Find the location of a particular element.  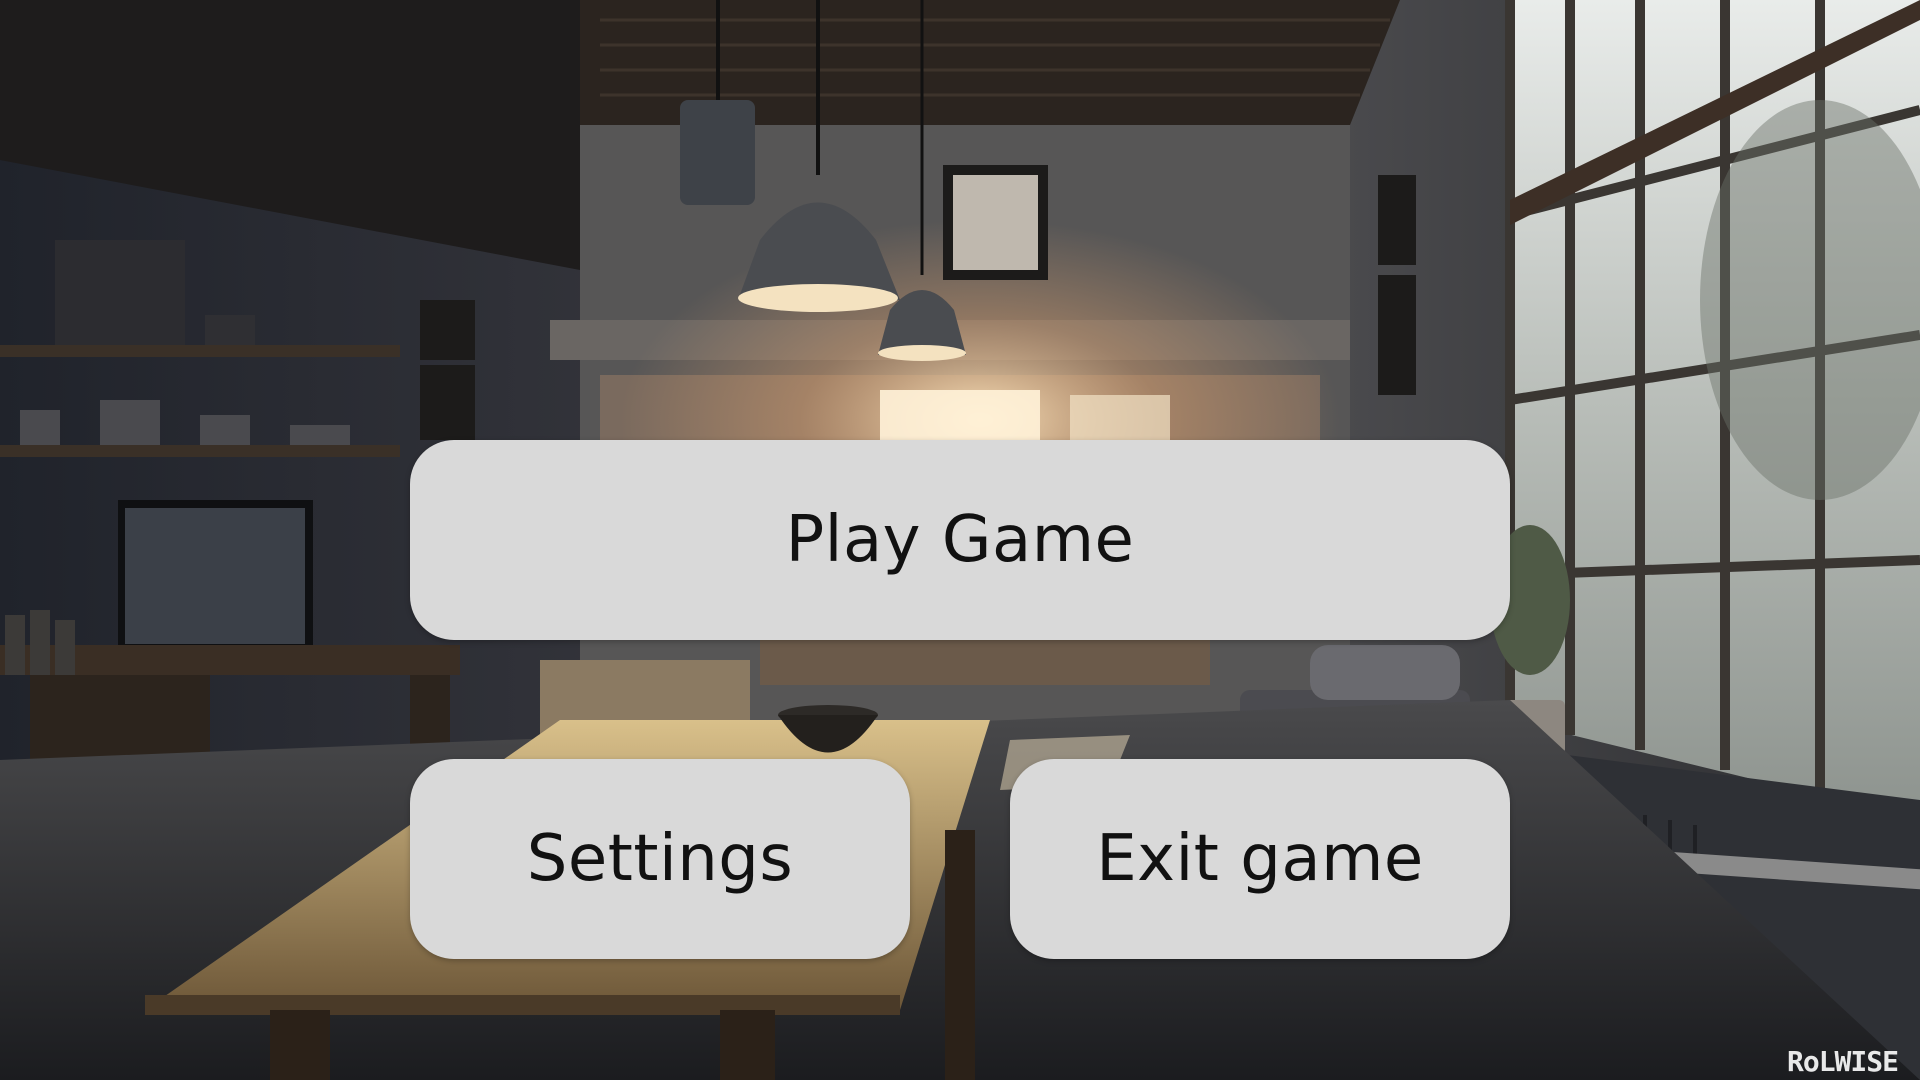

settings-button: Settings is located at coordinates (660, 859).